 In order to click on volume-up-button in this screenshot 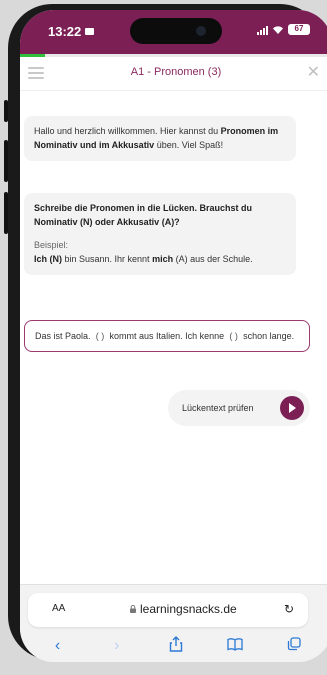, I will do `click(6, 161)`.